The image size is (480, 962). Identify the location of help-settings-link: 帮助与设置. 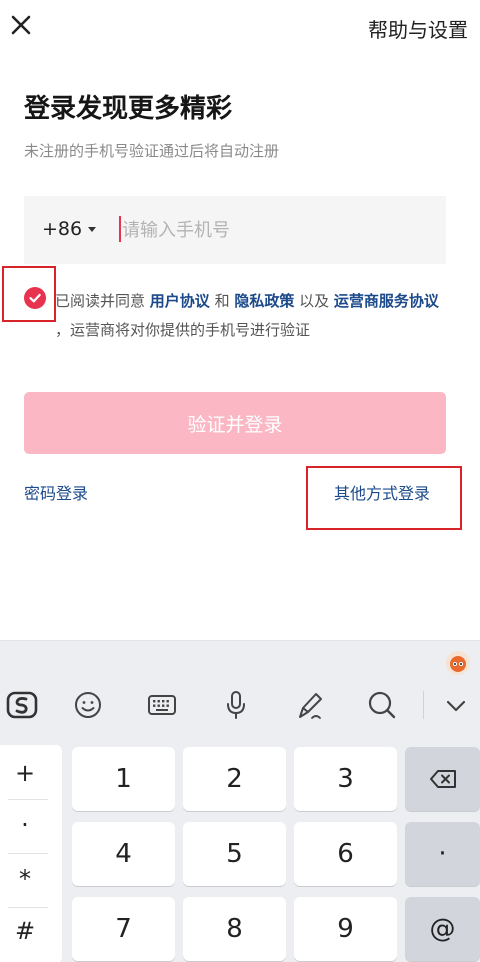
(418, 28).